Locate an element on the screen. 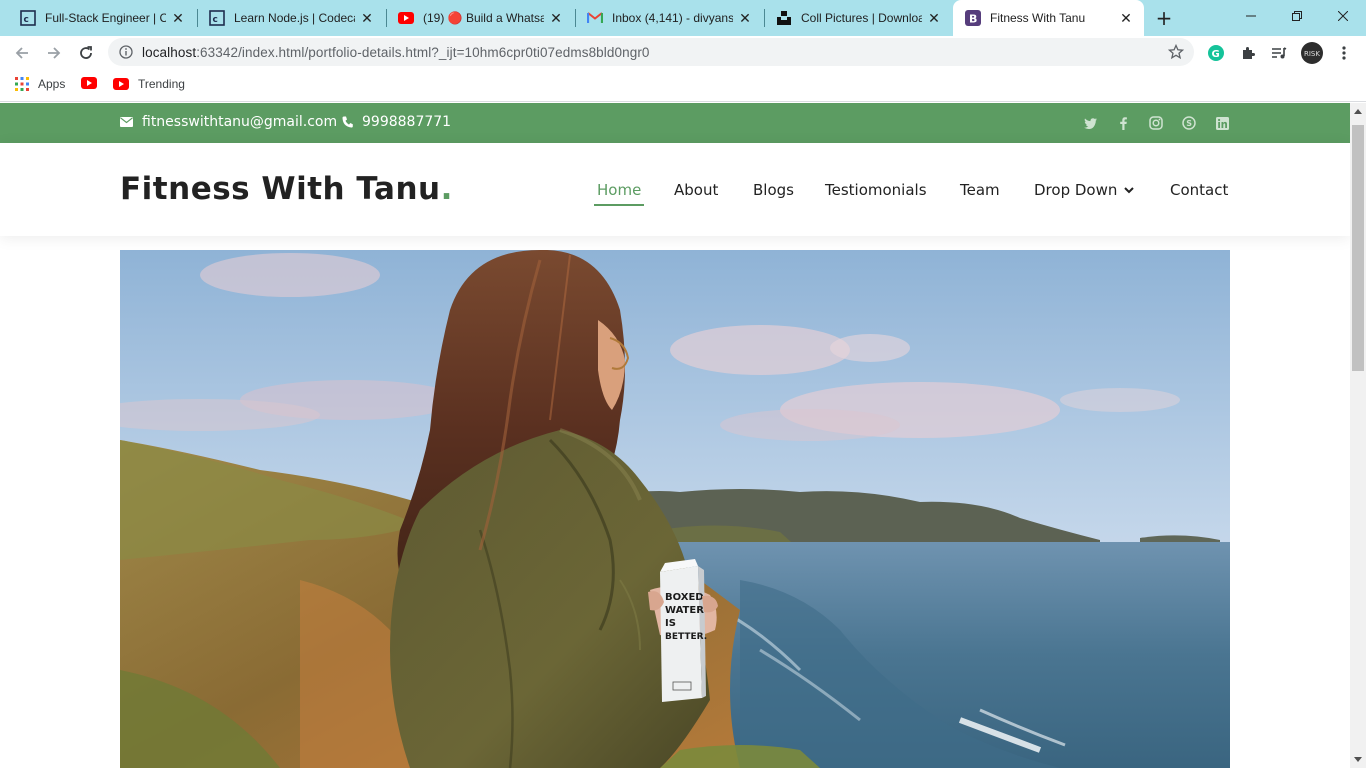 Image resolution: width=1366 pixels, height=768 pixels. linkedin-icon is located at coordinates (1222, 123).